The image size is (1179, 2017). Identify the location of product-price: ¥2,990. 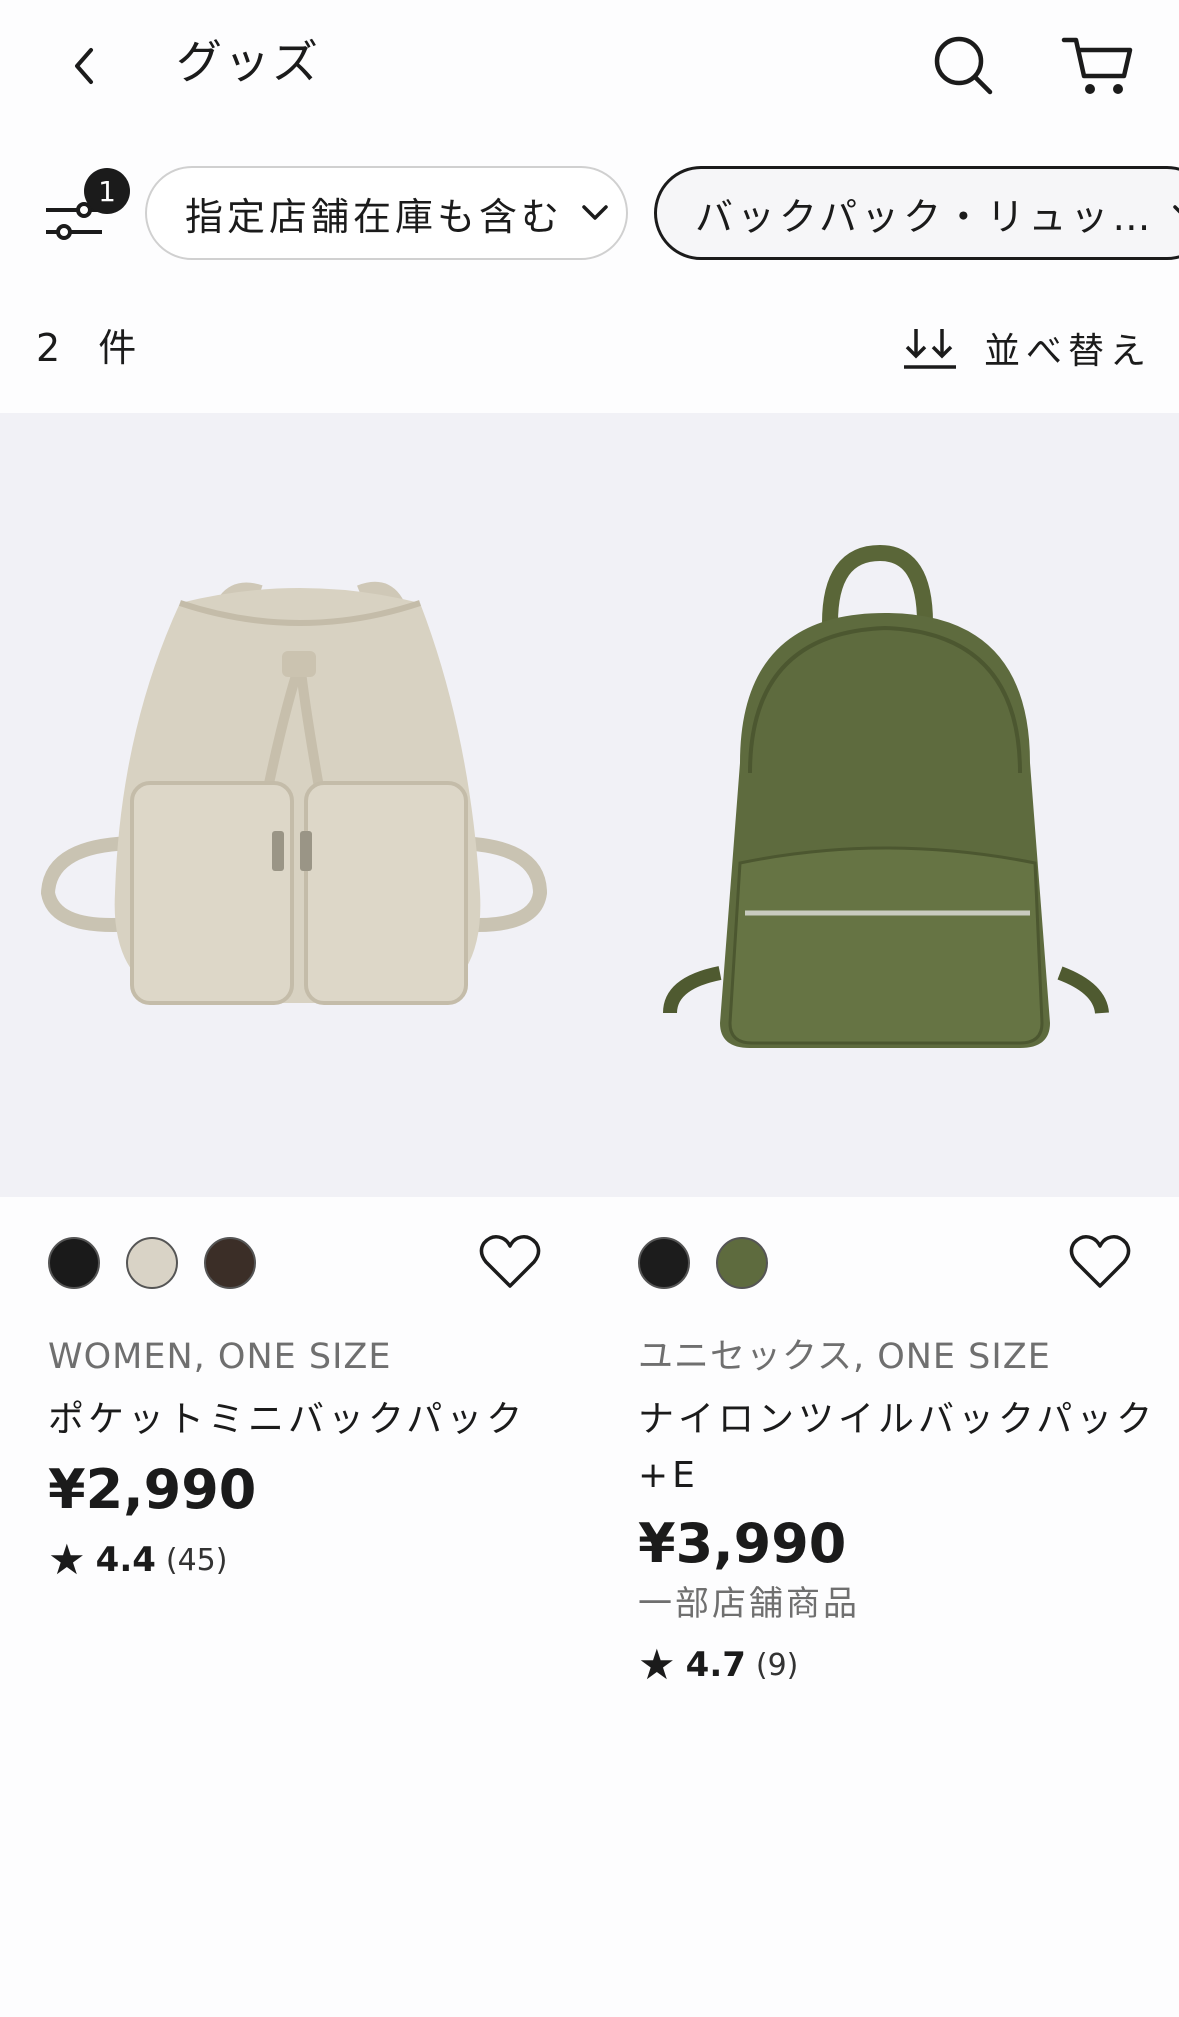
(152, 1489).